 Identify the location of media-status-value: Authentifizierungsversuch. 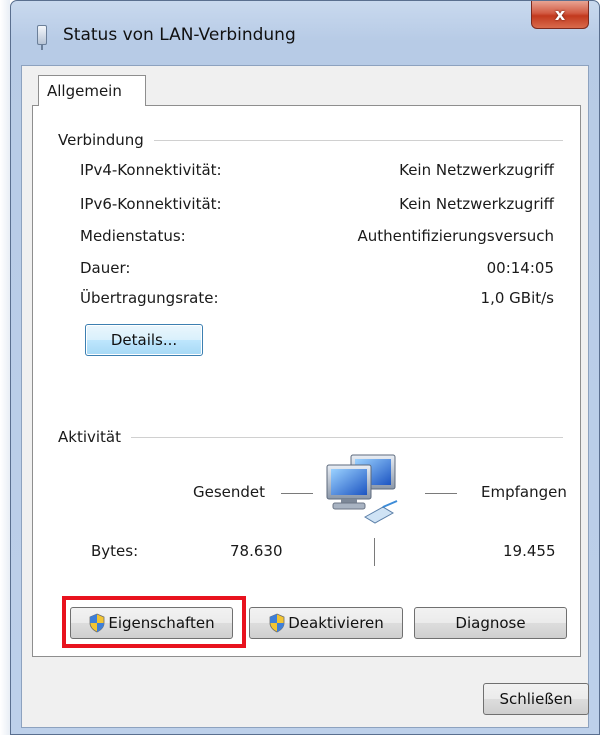
(455, 236).